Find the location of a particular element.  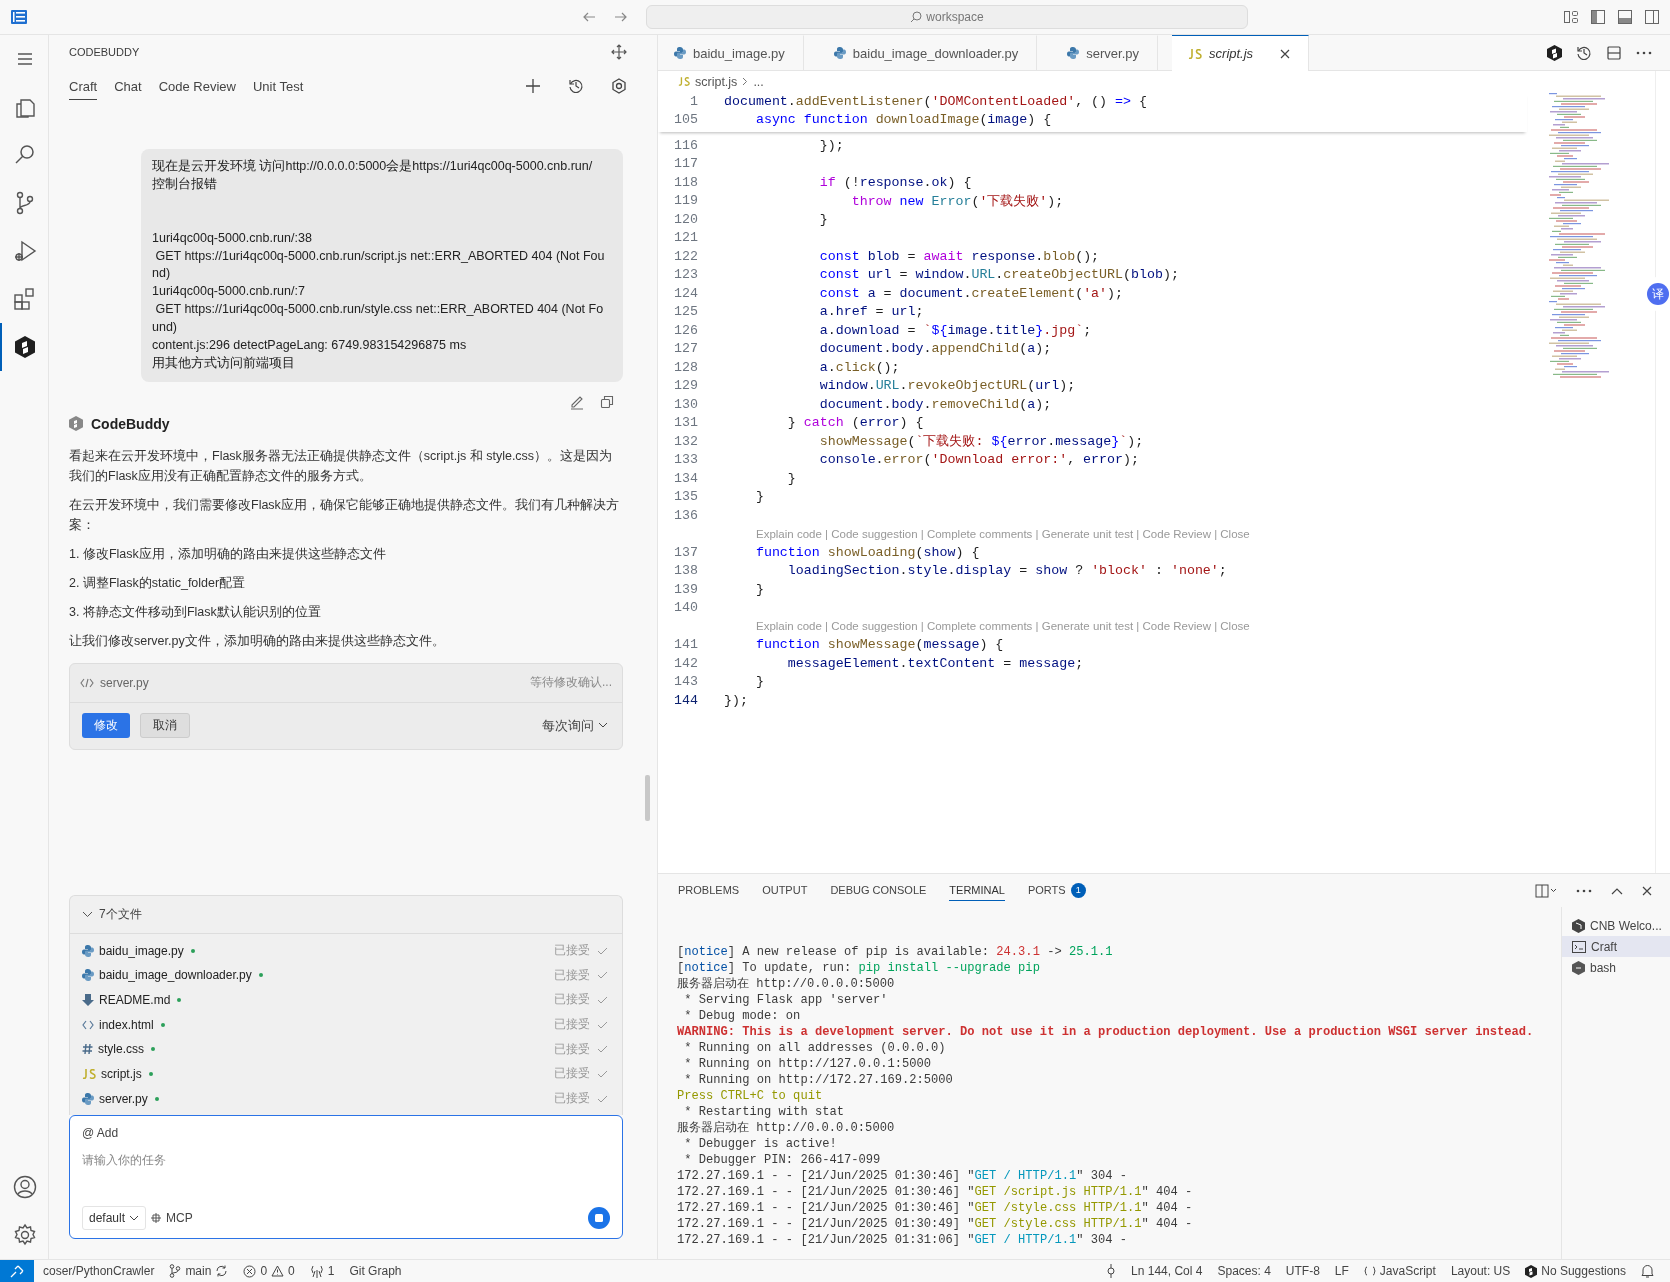

message-line: content.js:296 detectPageLang: 6749.983154296875 ms is located at coordinates (310, 346).